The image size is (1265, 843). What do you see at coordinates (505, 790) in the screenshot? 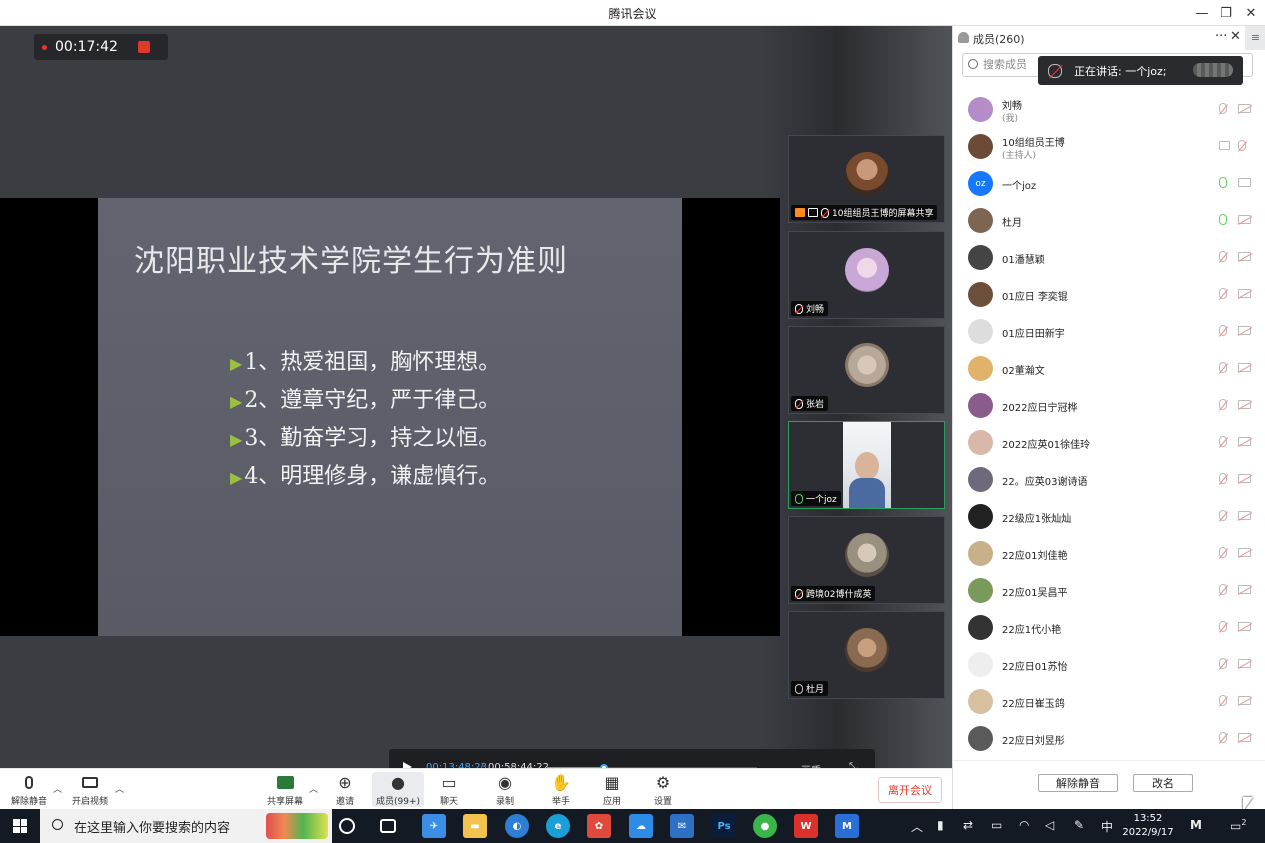
I see `record-button: ◉ 录制` at bounding box center [505, 790].